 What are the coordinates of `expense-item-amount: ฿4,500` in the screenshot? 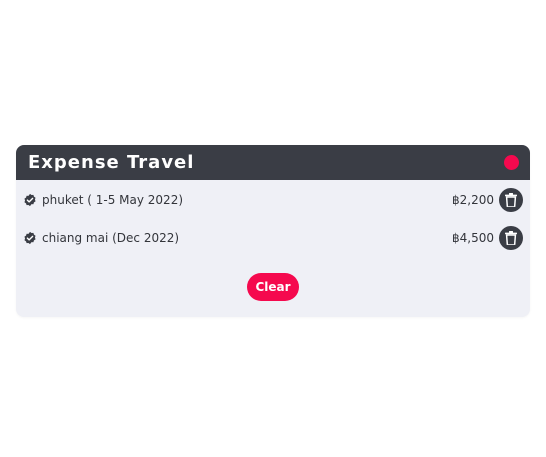 It's located at (473, 238).